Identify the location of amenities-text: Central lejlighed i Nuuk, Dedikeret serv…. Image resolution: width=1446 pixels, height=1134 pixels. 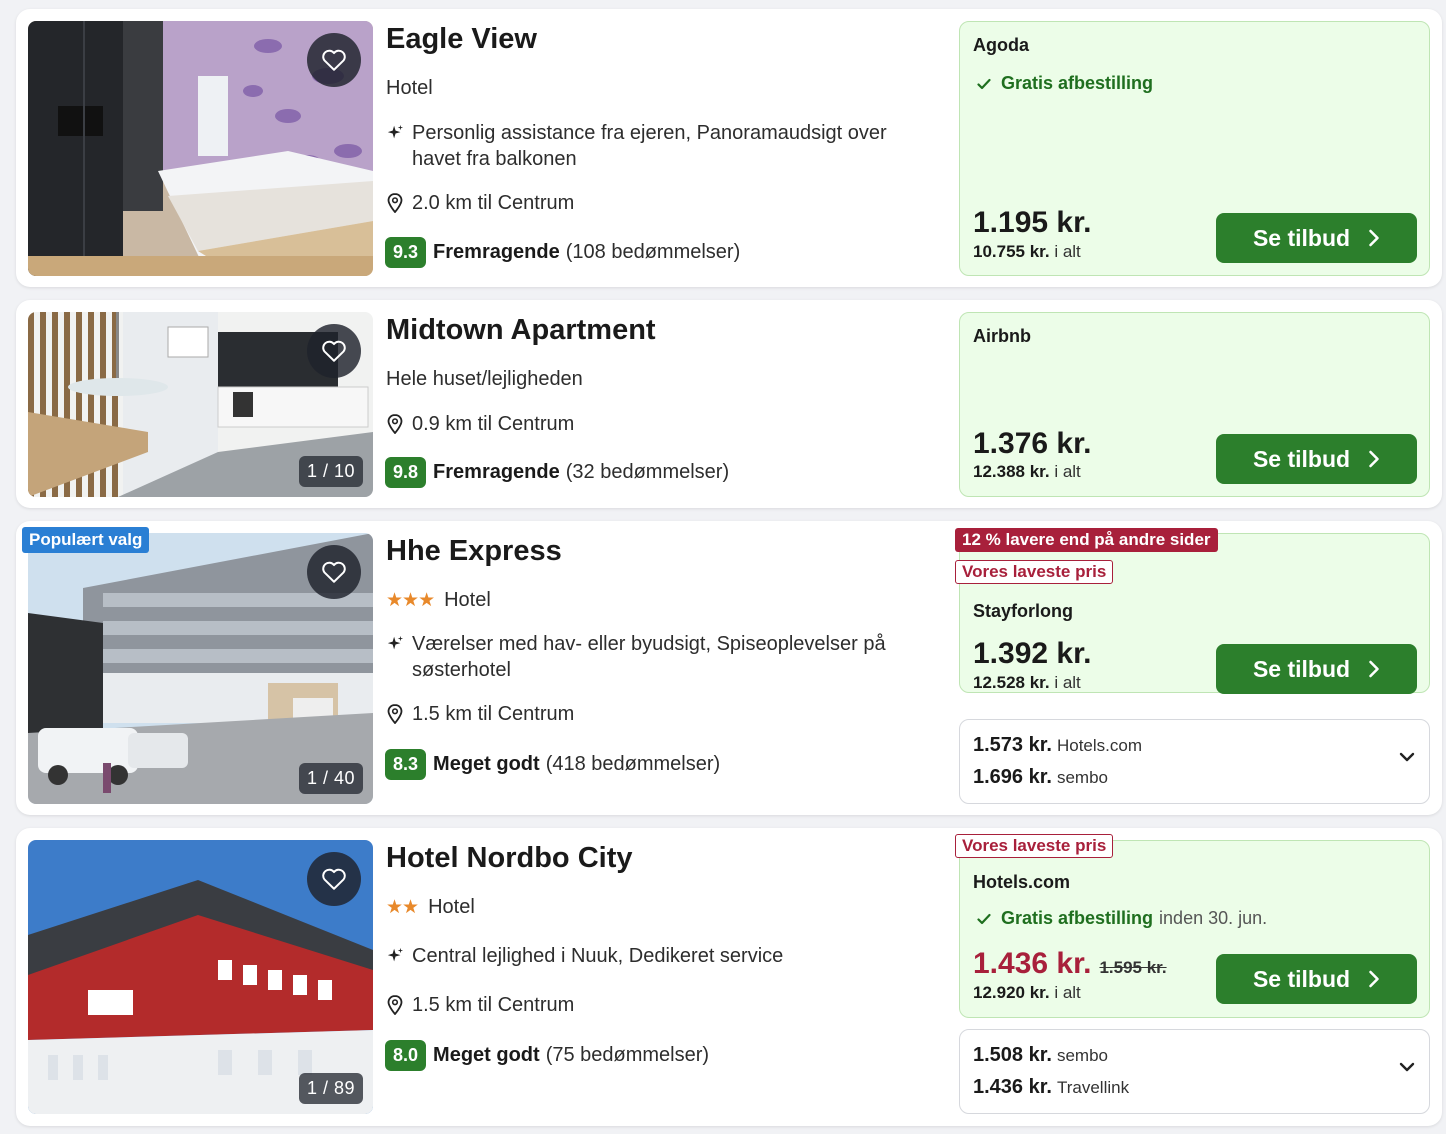
(598, 956).